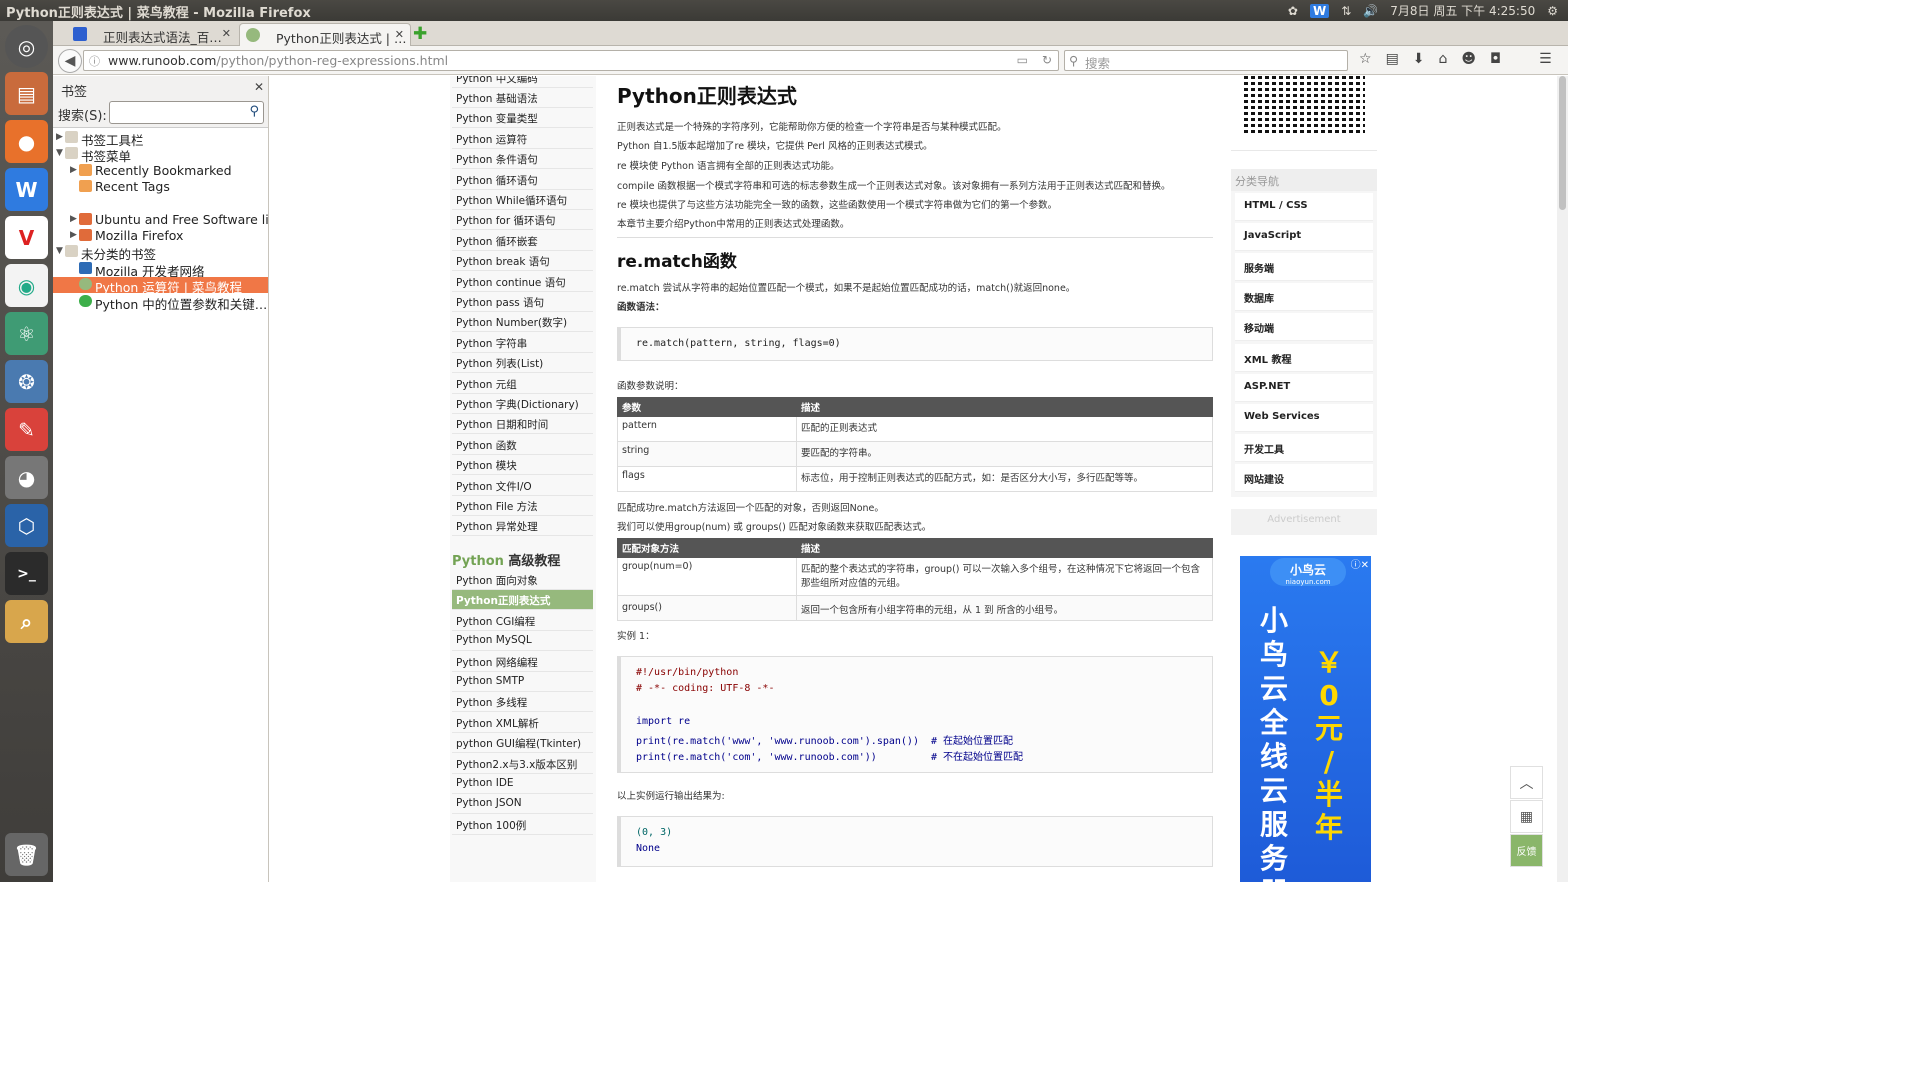 The width and height of the screenshot is (1920, 1080). What do you see at coordinates (160, 253) in the screenshot?
I see `bookmark-folder-unsorted: ▼ 未分类的书签` at bounding box center [160, 253].